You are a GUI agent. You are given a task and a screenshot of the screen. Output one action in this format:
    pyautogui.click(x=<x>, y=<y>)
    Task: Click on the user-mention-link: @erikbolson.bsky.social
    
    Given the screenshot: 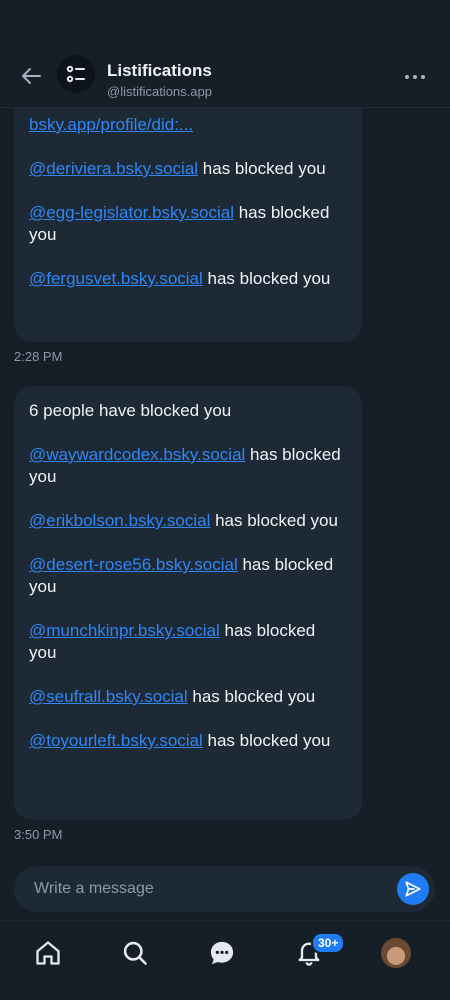 What is the action you would take?
    pyautogui.click(x=119, y=520)
    